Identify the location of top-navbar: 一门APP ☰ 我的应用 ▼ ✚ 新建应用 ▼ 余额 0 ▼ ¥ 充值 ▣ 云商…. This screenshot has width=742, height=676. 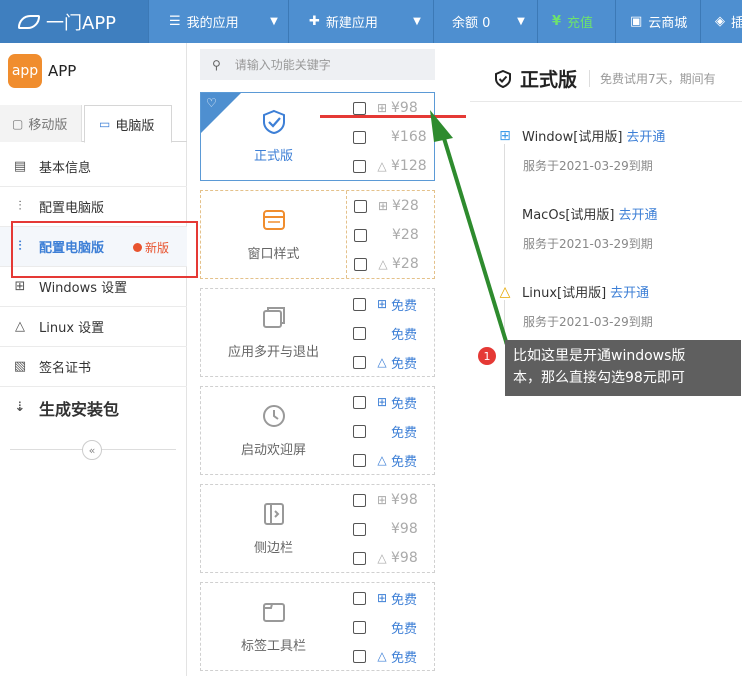
(371, 21).